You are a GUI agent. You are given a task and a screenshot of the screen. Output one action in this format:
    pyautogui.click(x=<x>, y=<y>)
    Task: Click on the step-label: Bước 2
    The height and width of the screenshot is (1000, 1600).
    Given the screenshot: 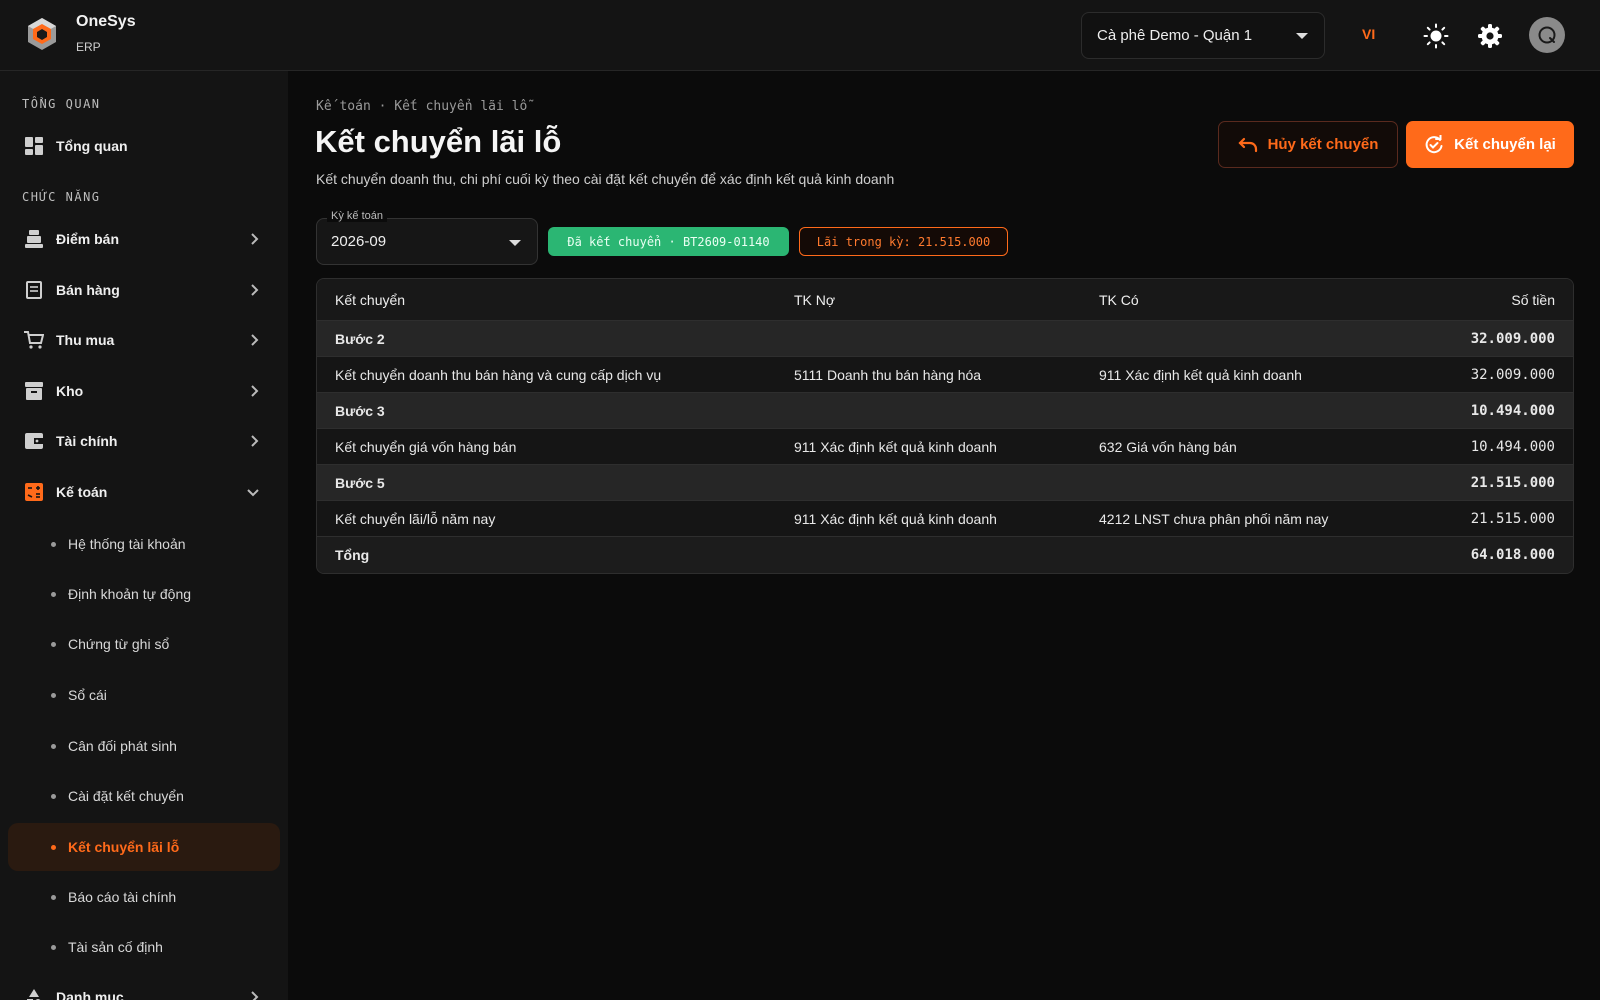 What is the action you would take?
    pyautogui.click(x=360, y=338)
    